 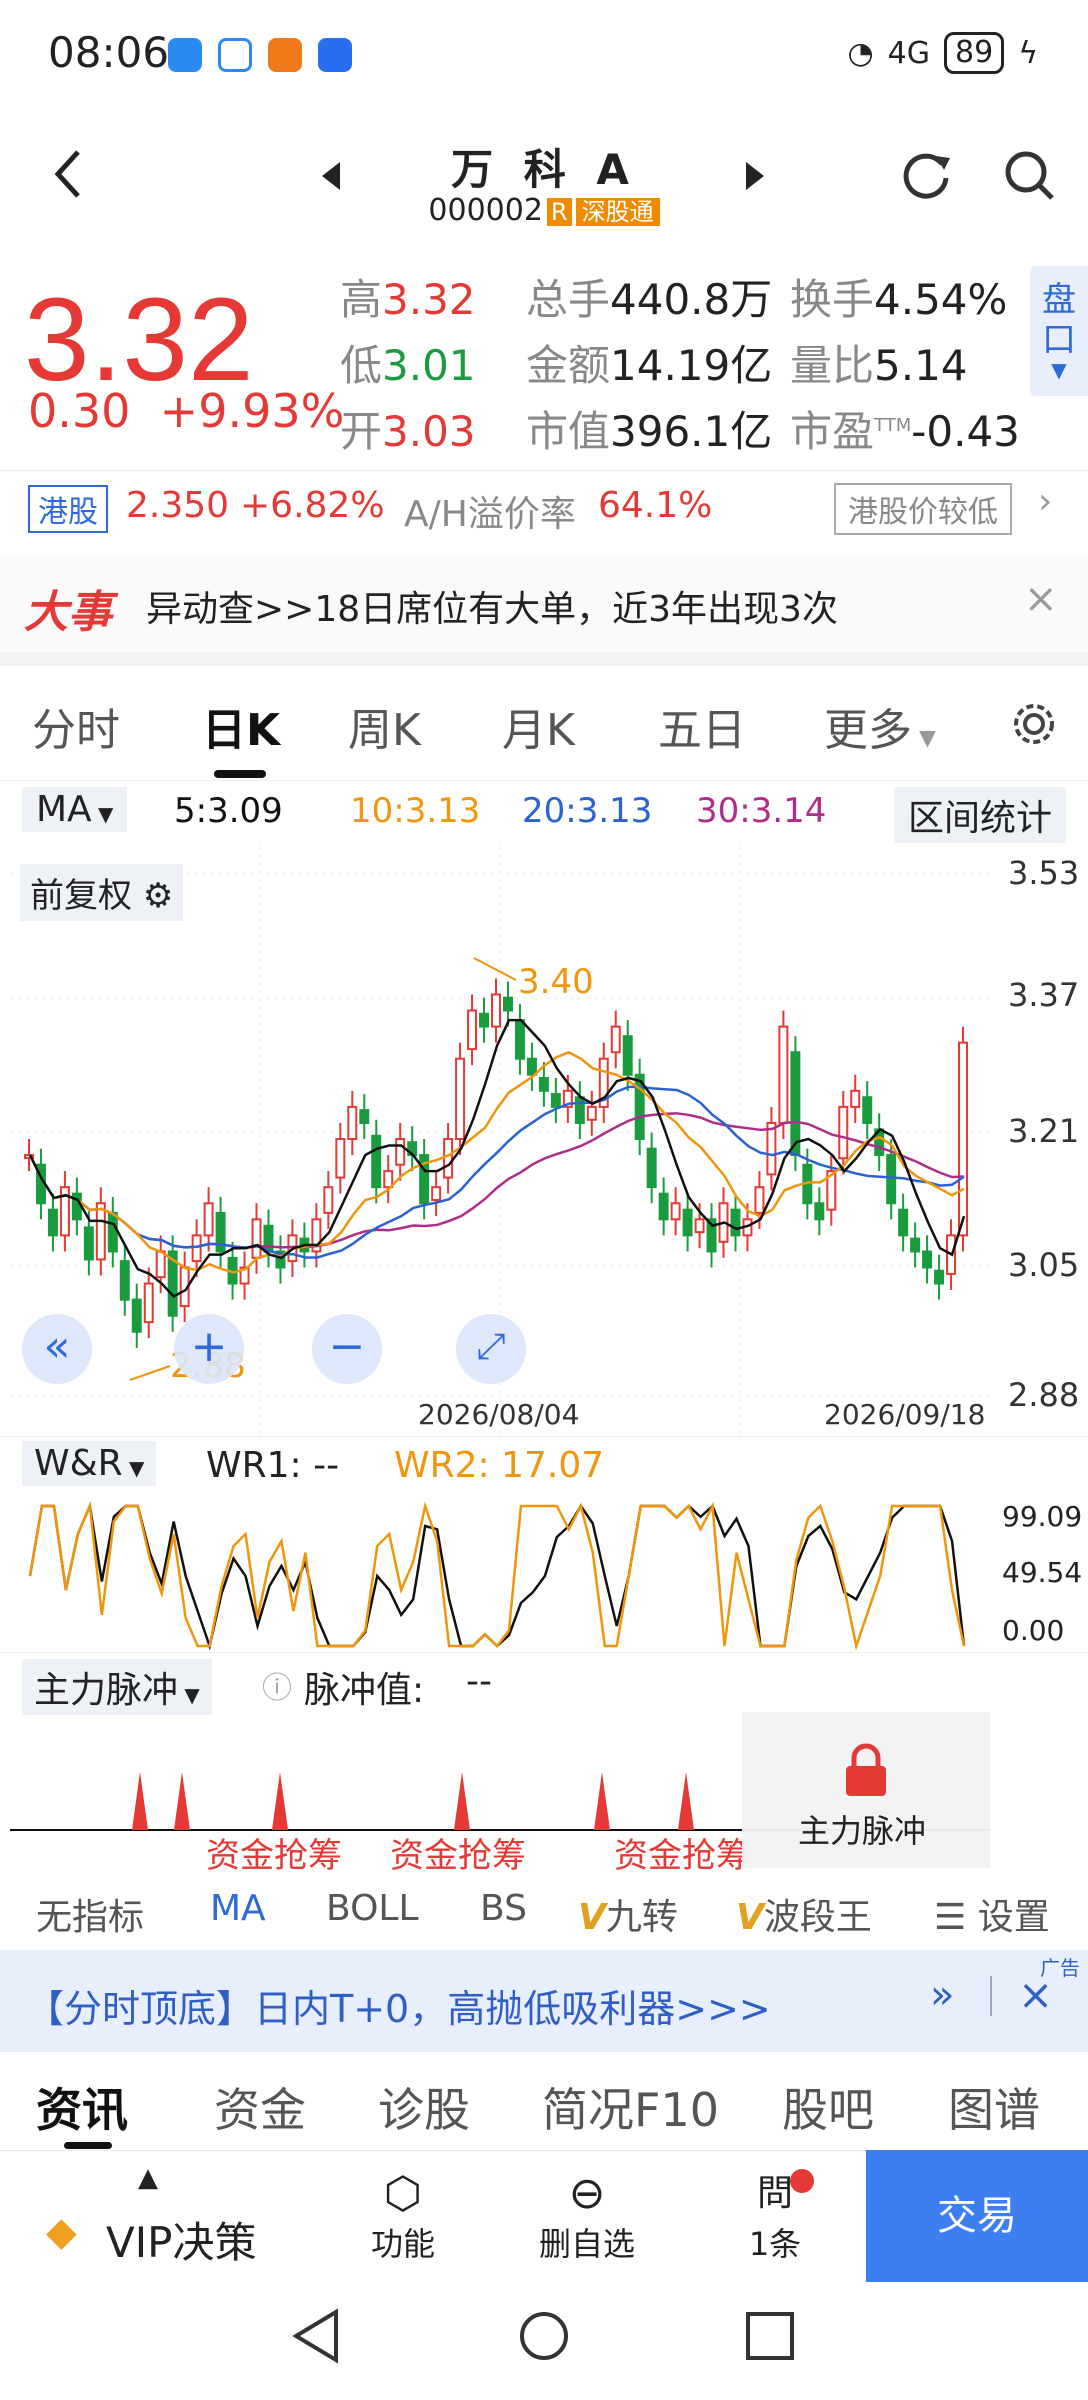 I want to click on ma10-line, so click(x=496, y=1162).